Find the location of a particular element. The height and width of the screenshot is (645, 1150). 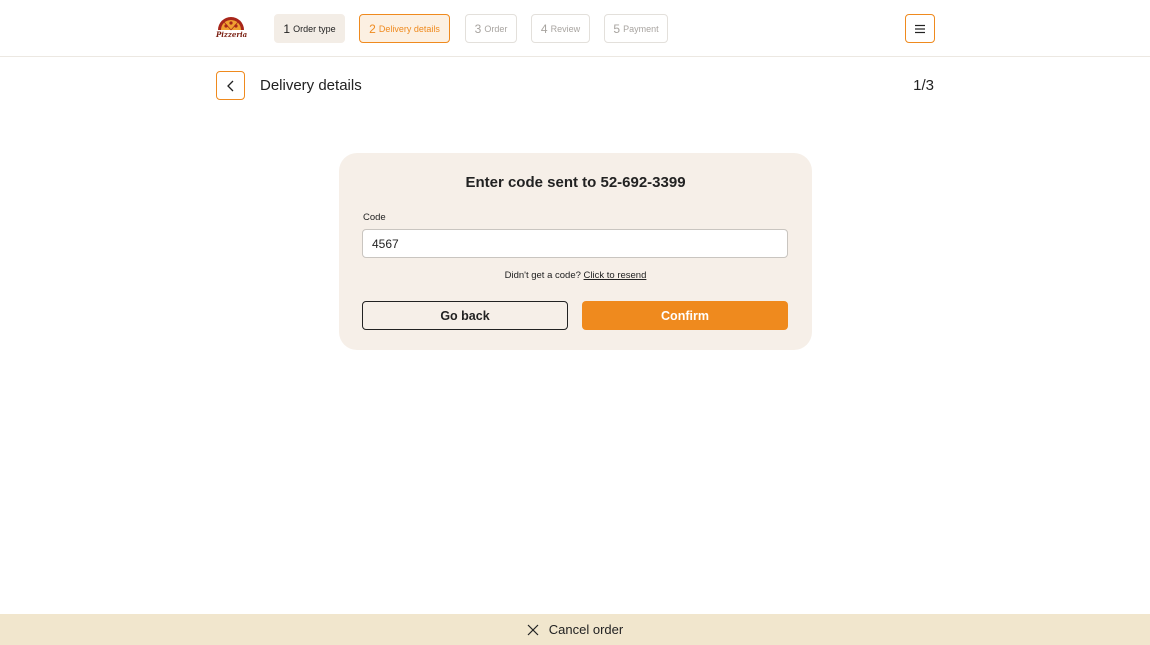

code-label: Code is located at coordinates (374, 217).